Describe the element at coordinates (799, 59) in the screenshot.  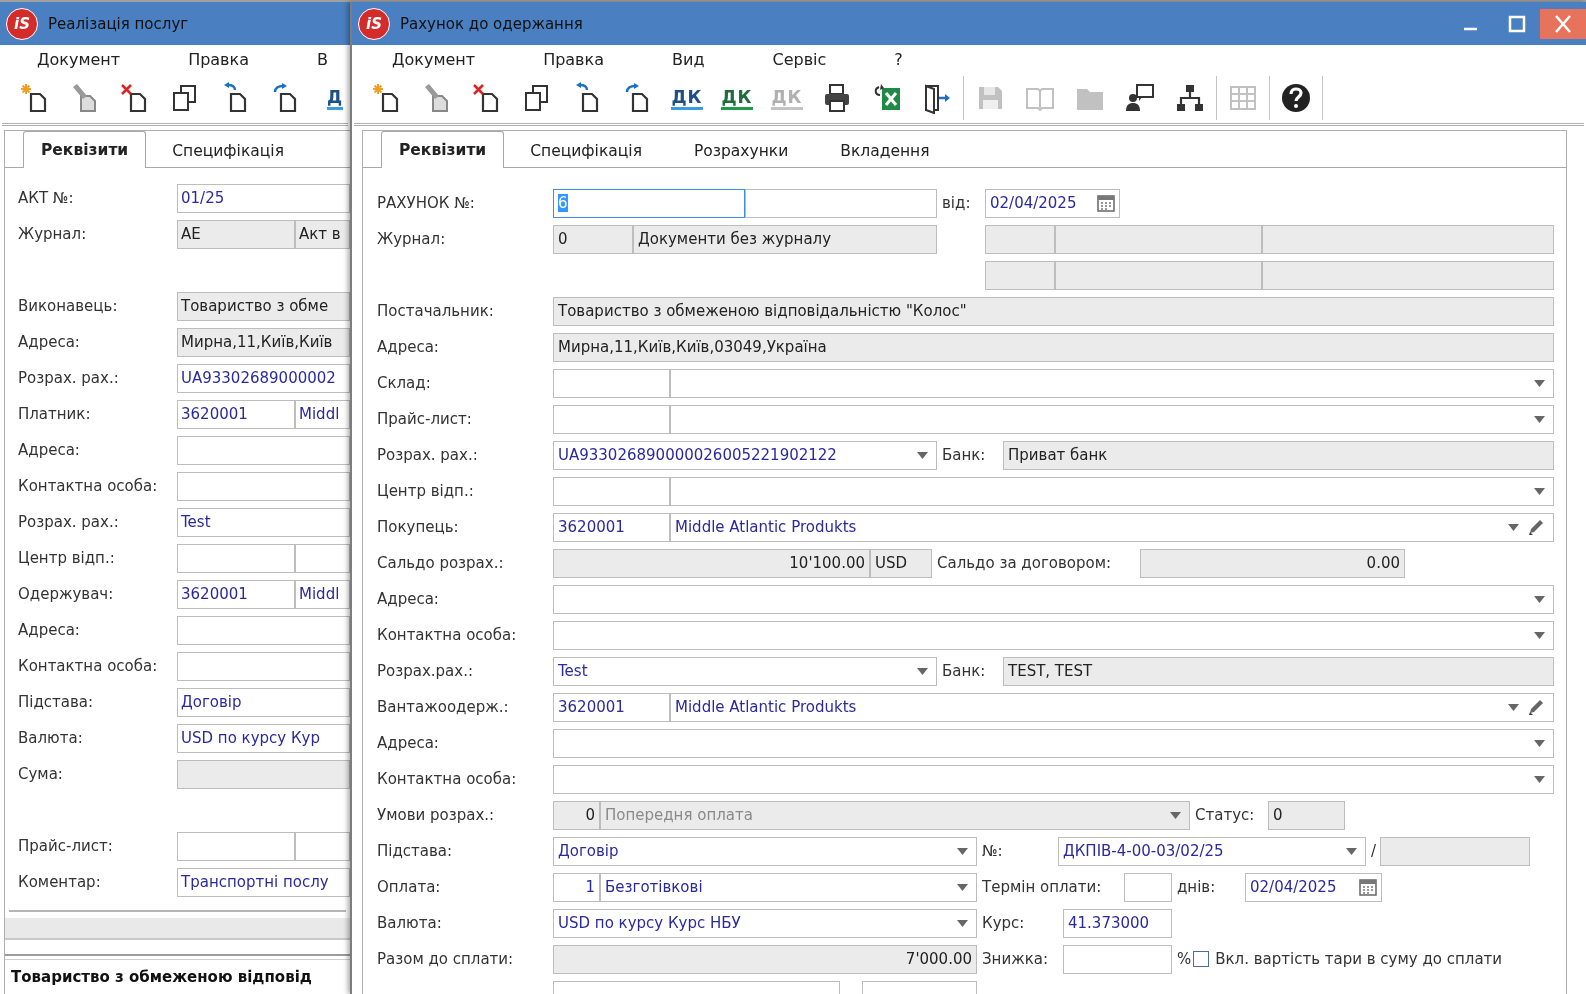
I see `menu-item: Сервіс` at that location.